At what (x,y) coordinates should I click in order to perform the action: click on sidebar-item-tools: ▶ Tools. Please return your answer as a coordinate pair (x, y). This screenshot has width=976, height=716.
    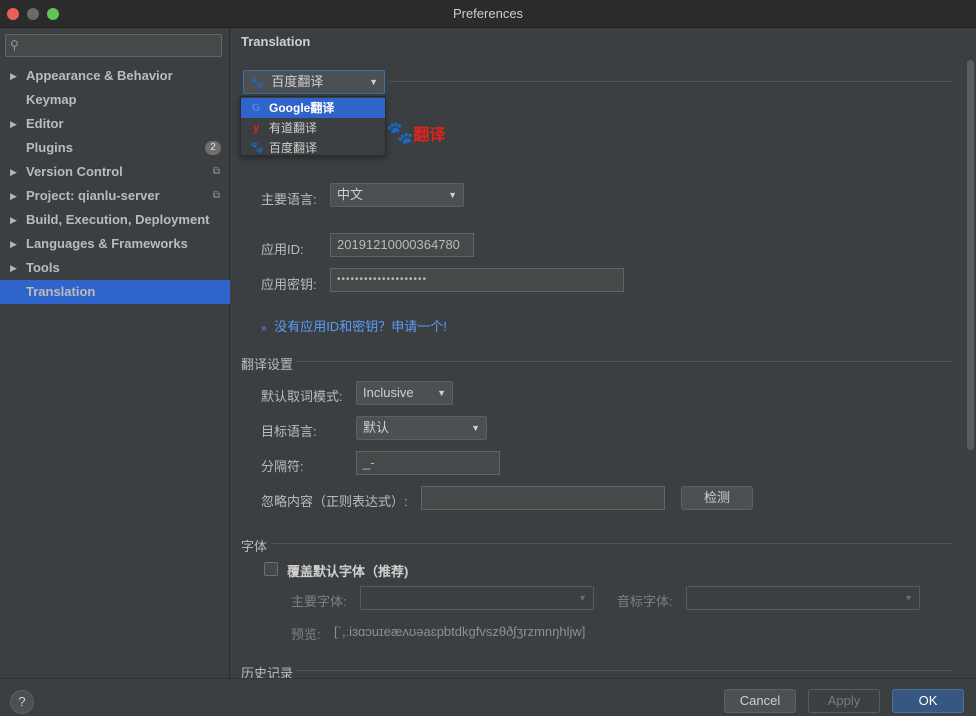
    Looking at the image, I should click on (115, 268).